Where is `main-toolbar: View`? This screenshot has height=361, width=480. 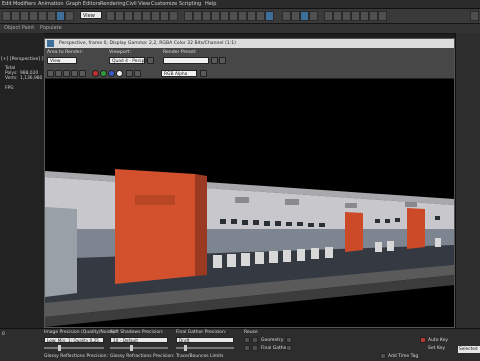
main-toolbar: View is located at coordinates (240, 16).